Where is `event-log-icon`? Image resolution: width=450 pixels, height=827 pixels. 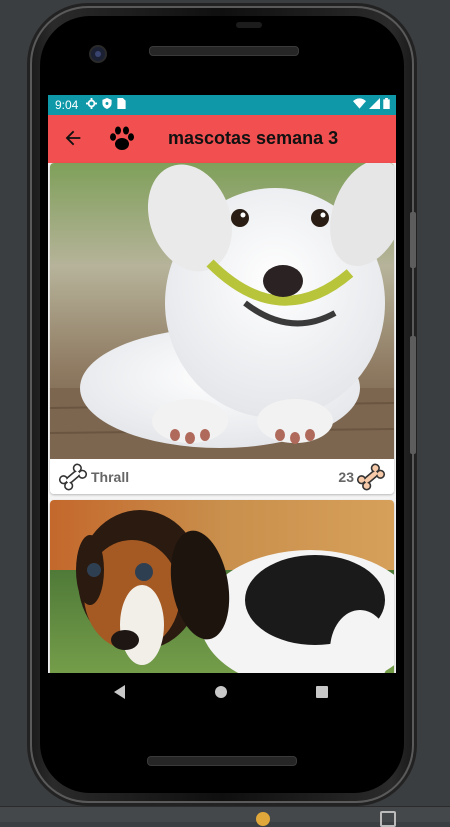 event-log-icon is located at coordinates (263, 819).